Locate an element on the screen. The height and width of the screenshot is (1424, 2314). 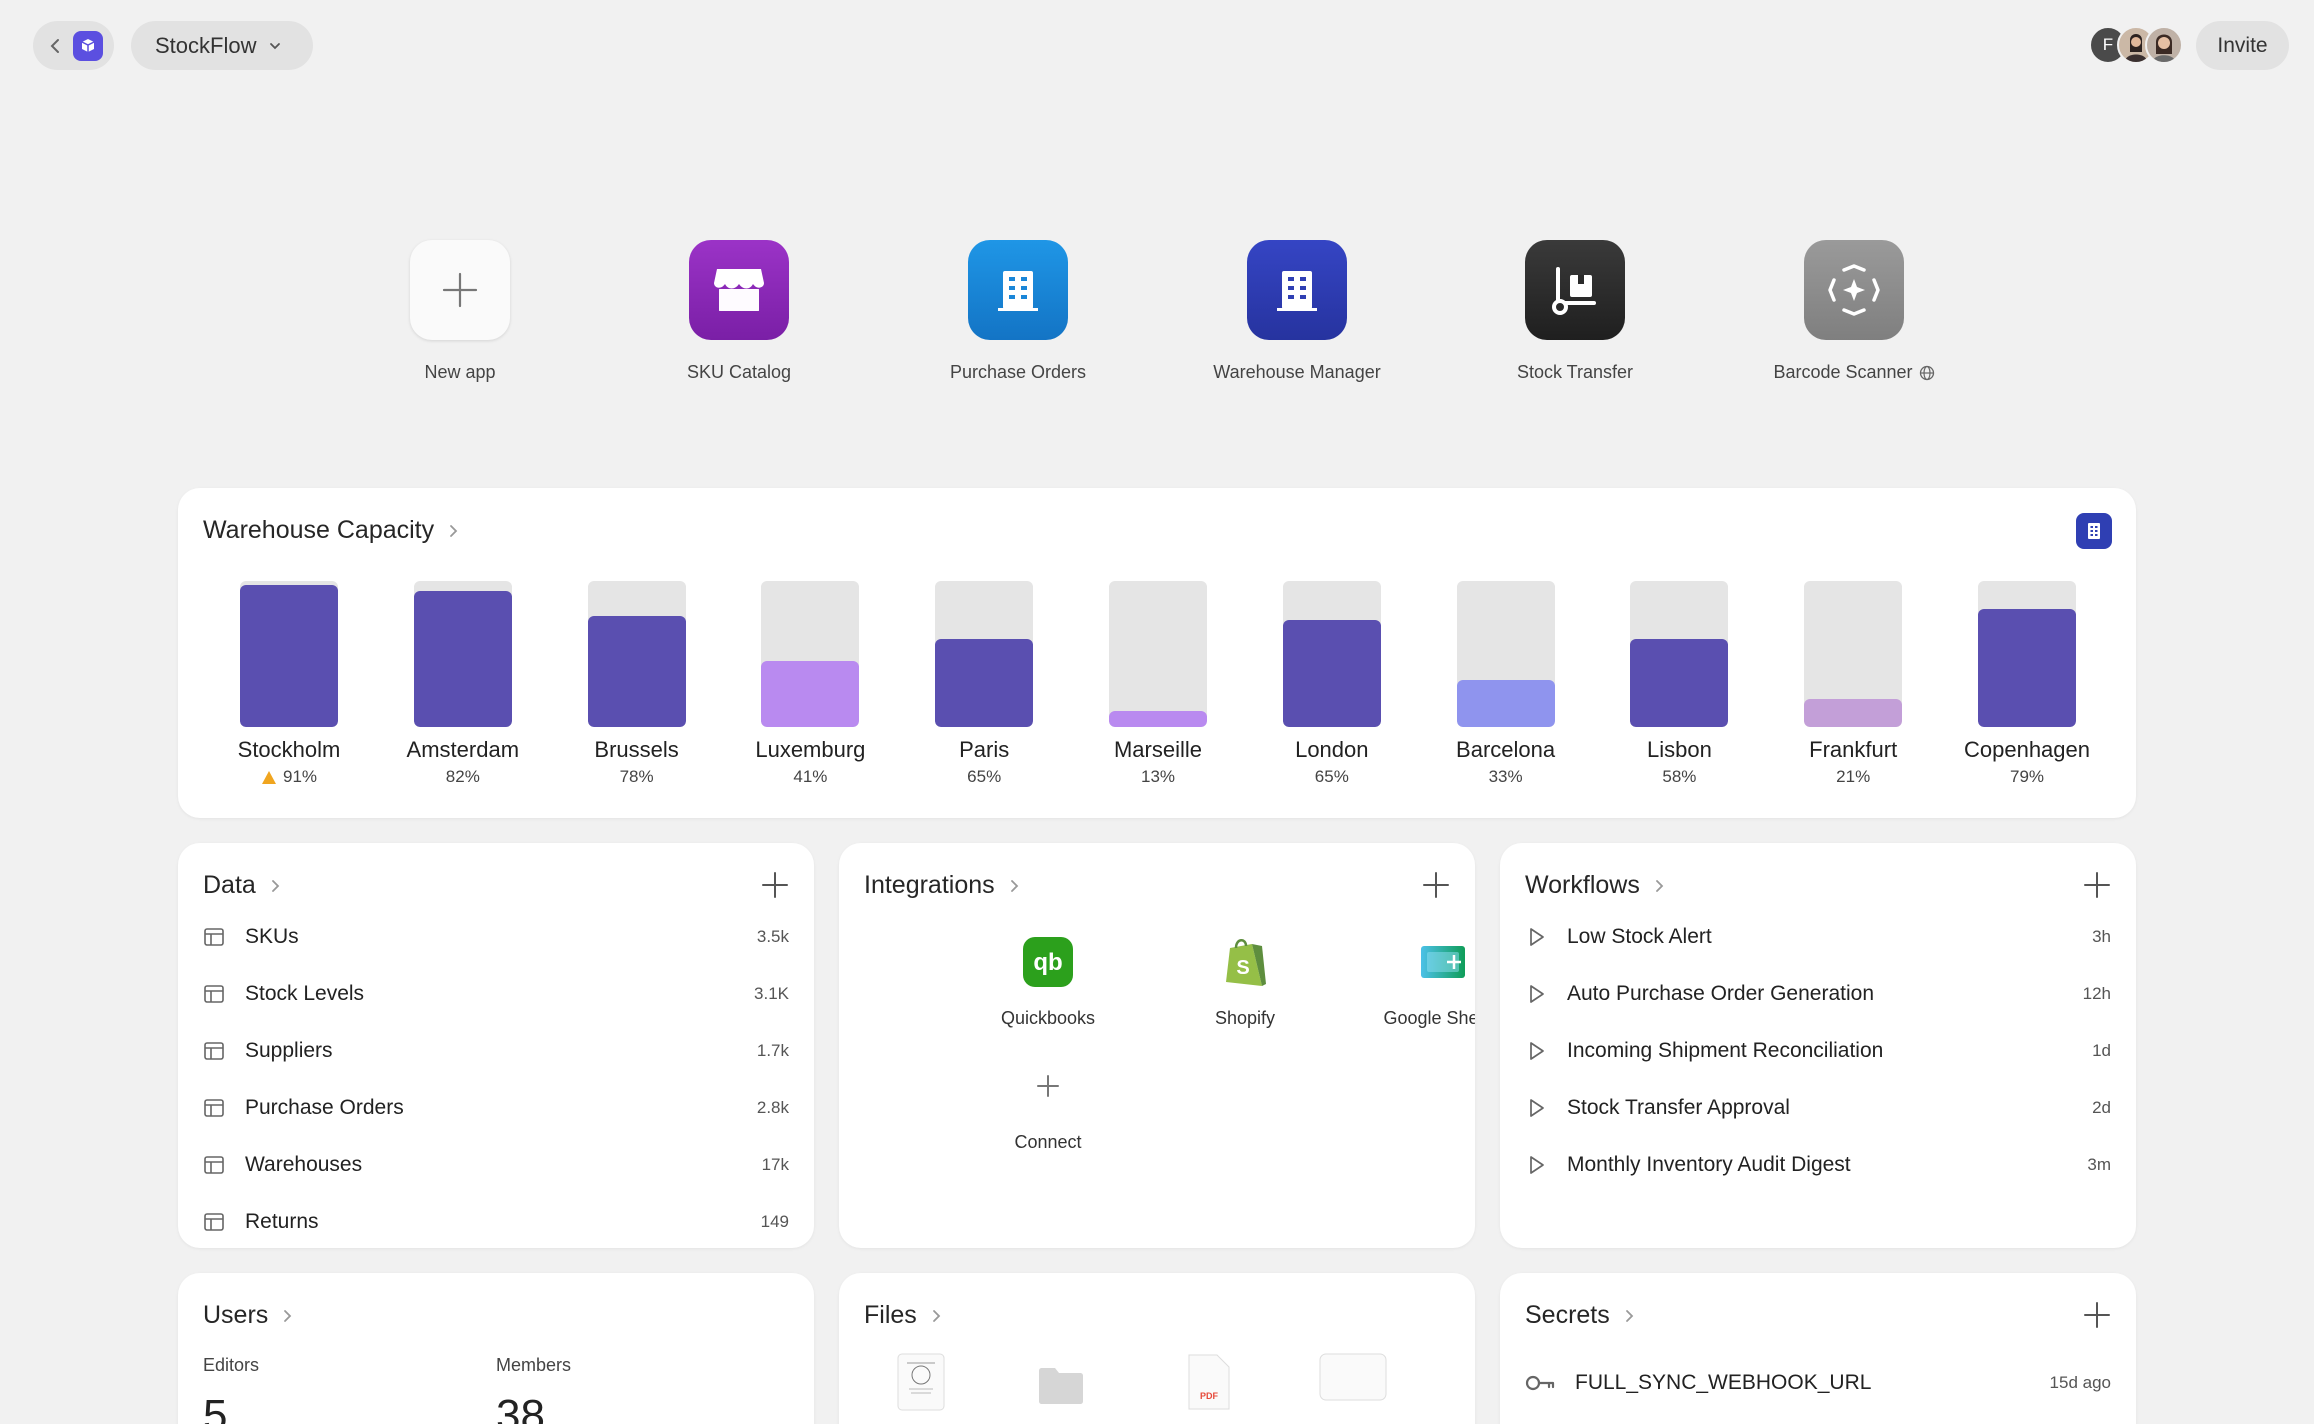
table-name: Stock Levels is located at coordinates (305, 993).